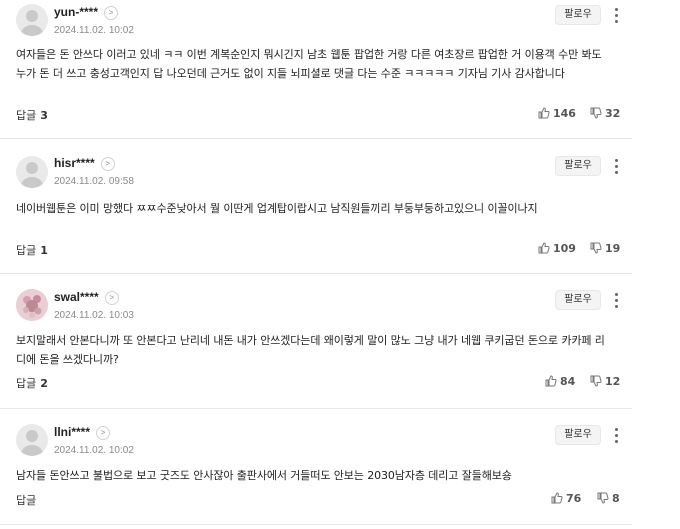 Image resolution: width=680 pixels, height=529 pixels. What do you see at coordinates (94, 315) in the screenshot?
I see `comment-date: 2024.11.02. 10:03` at bounding box center [94, 315].